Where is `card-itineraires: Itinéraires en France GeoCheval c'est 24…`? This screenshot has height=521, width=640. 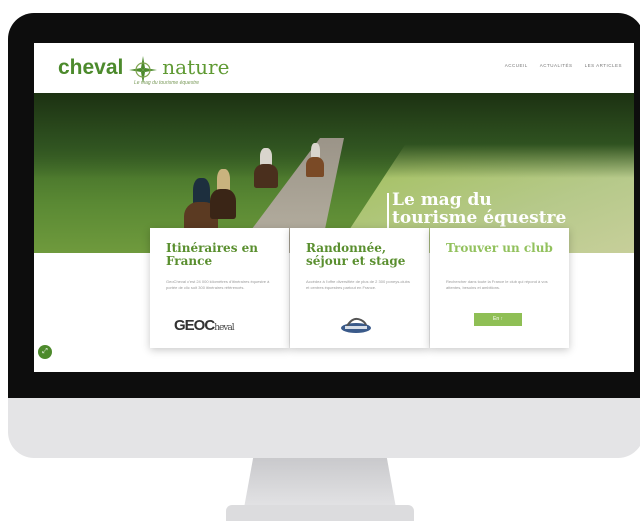
card-itineraires: Itinéraires en France GeoCheval c'est 24… is located at coordinates (219, 288).